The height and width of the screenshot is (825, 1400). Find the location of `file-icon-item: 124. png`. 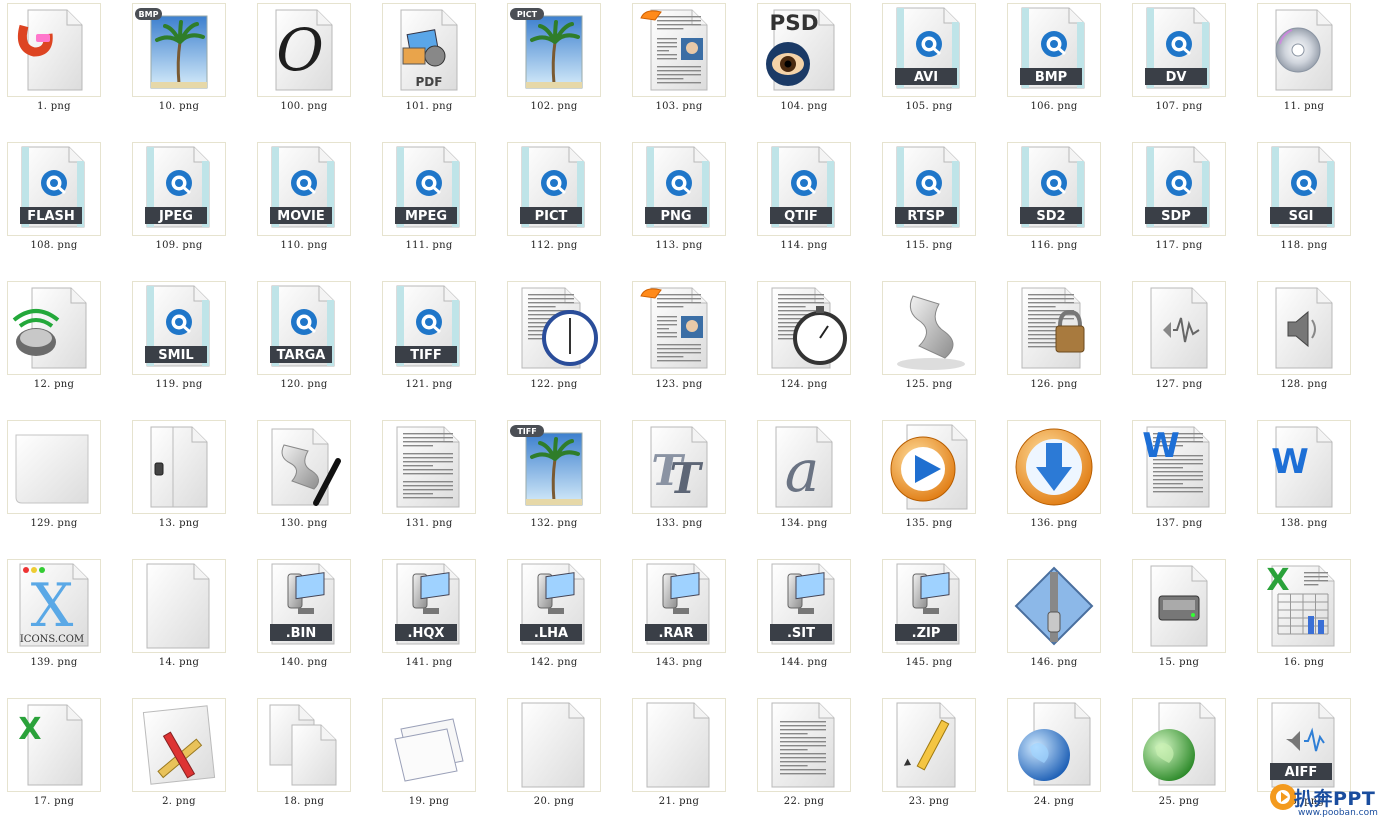

file-icon-item: 124. png is located at coordinates (806, 340).